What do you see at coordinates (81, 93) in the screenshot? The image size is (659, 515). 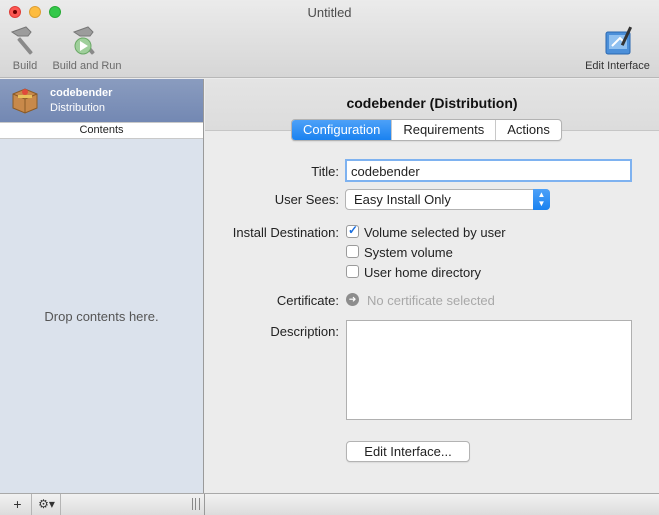 I see `sidebar-item-name: codebender` at bounding box center [81, 93].